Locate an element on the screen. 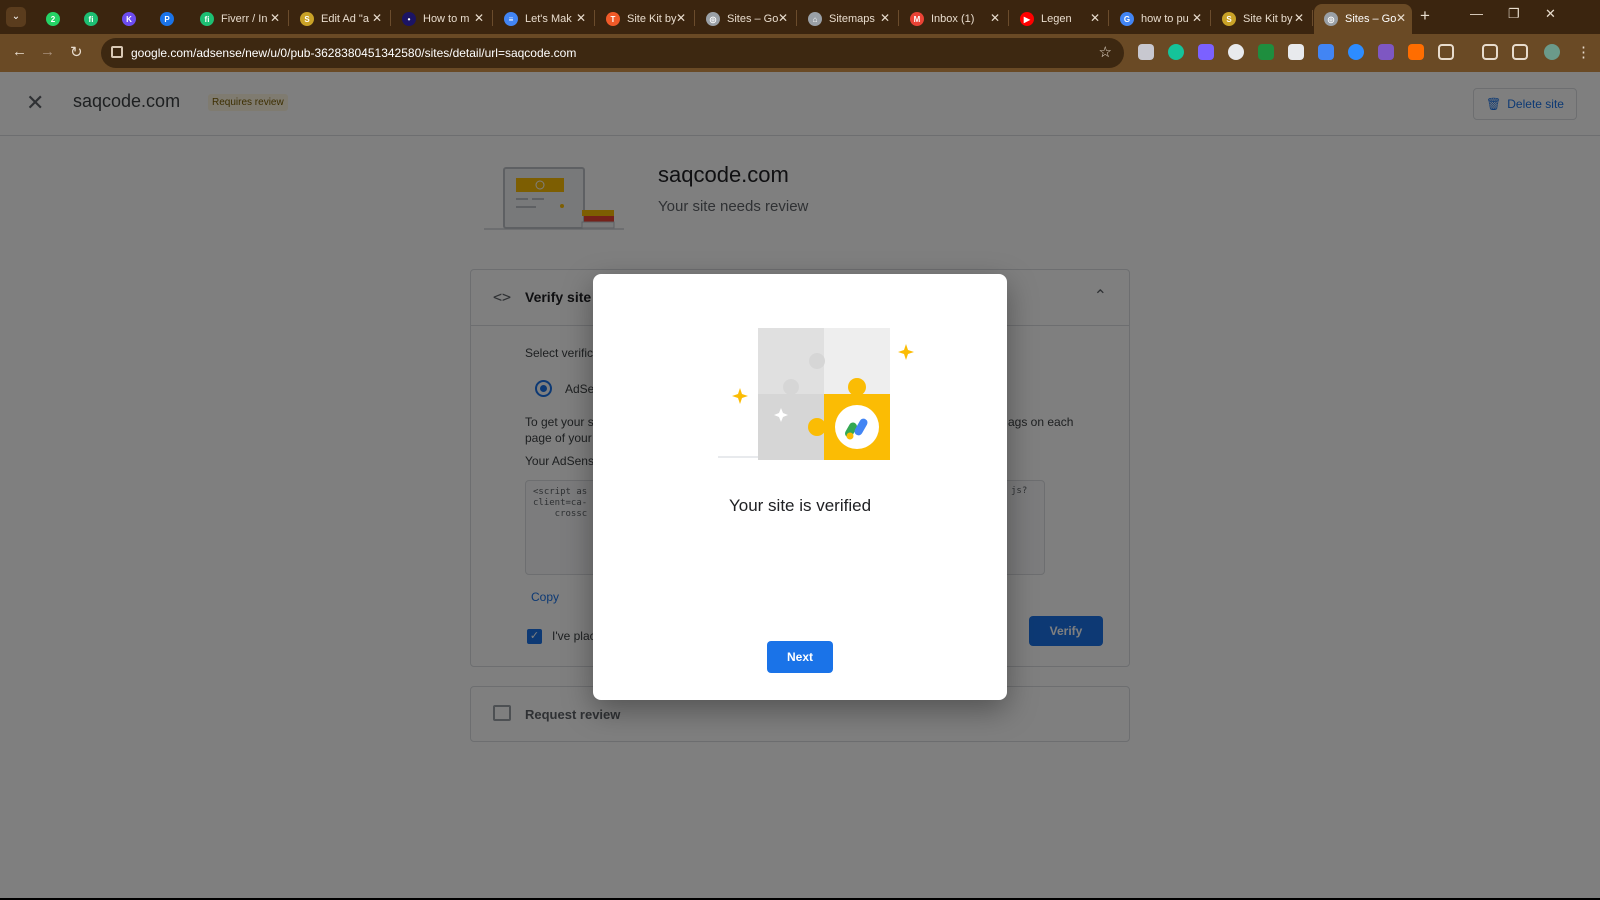 This screenshot has height=900, width=1600. side-panel-icon is located at coordinates (1520, 52).